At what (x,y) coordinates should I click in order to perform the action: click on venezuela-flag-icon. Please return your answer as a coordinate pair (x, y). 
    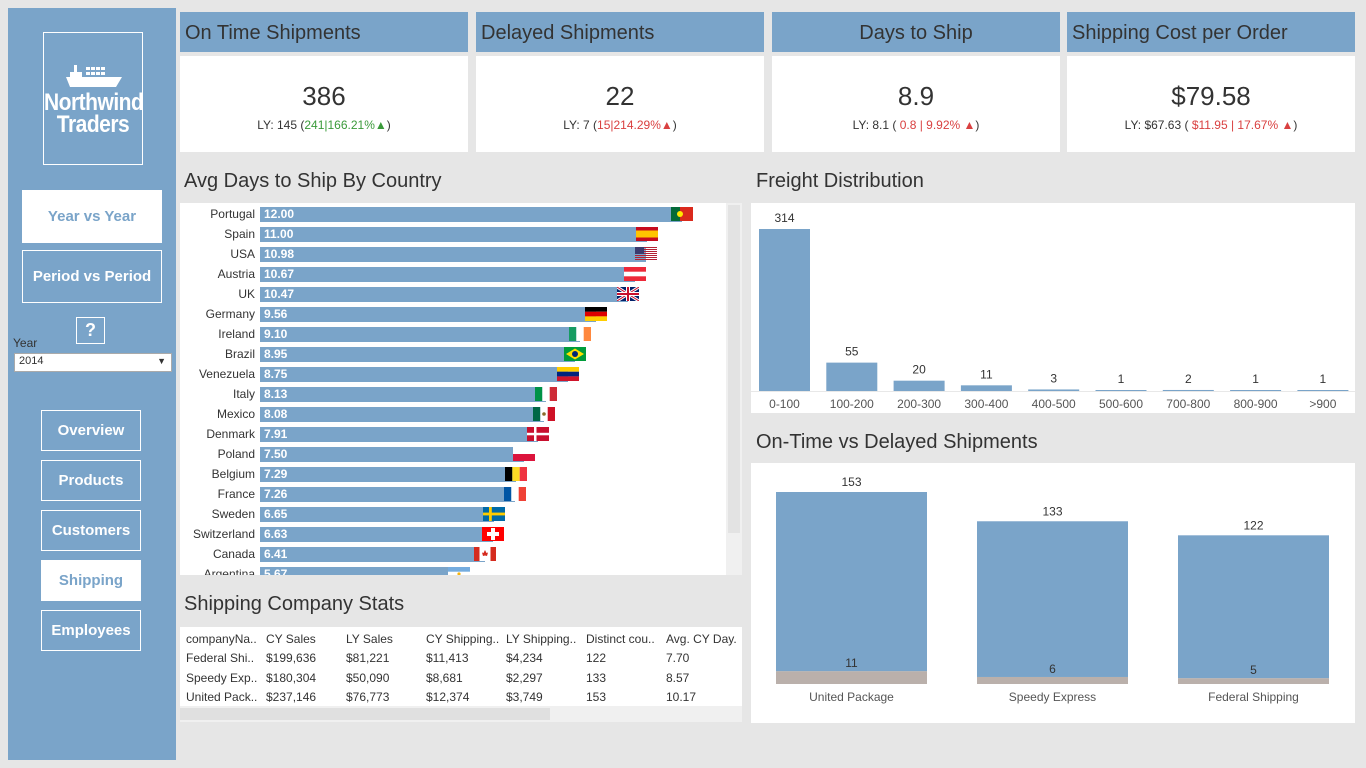
    Looking at the image, I should click on (567, 374).